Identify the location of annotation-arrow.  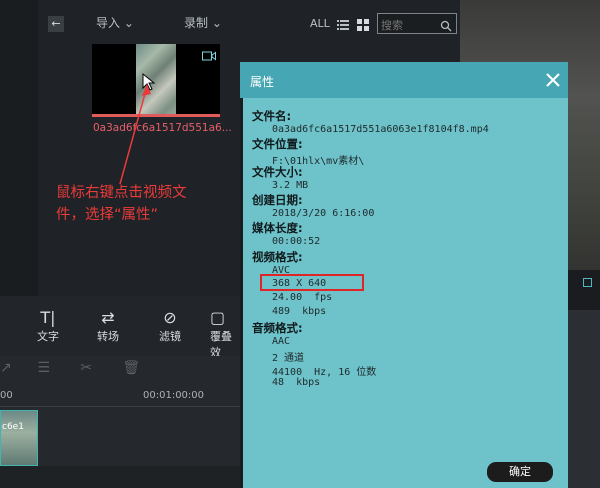
(135, 134).